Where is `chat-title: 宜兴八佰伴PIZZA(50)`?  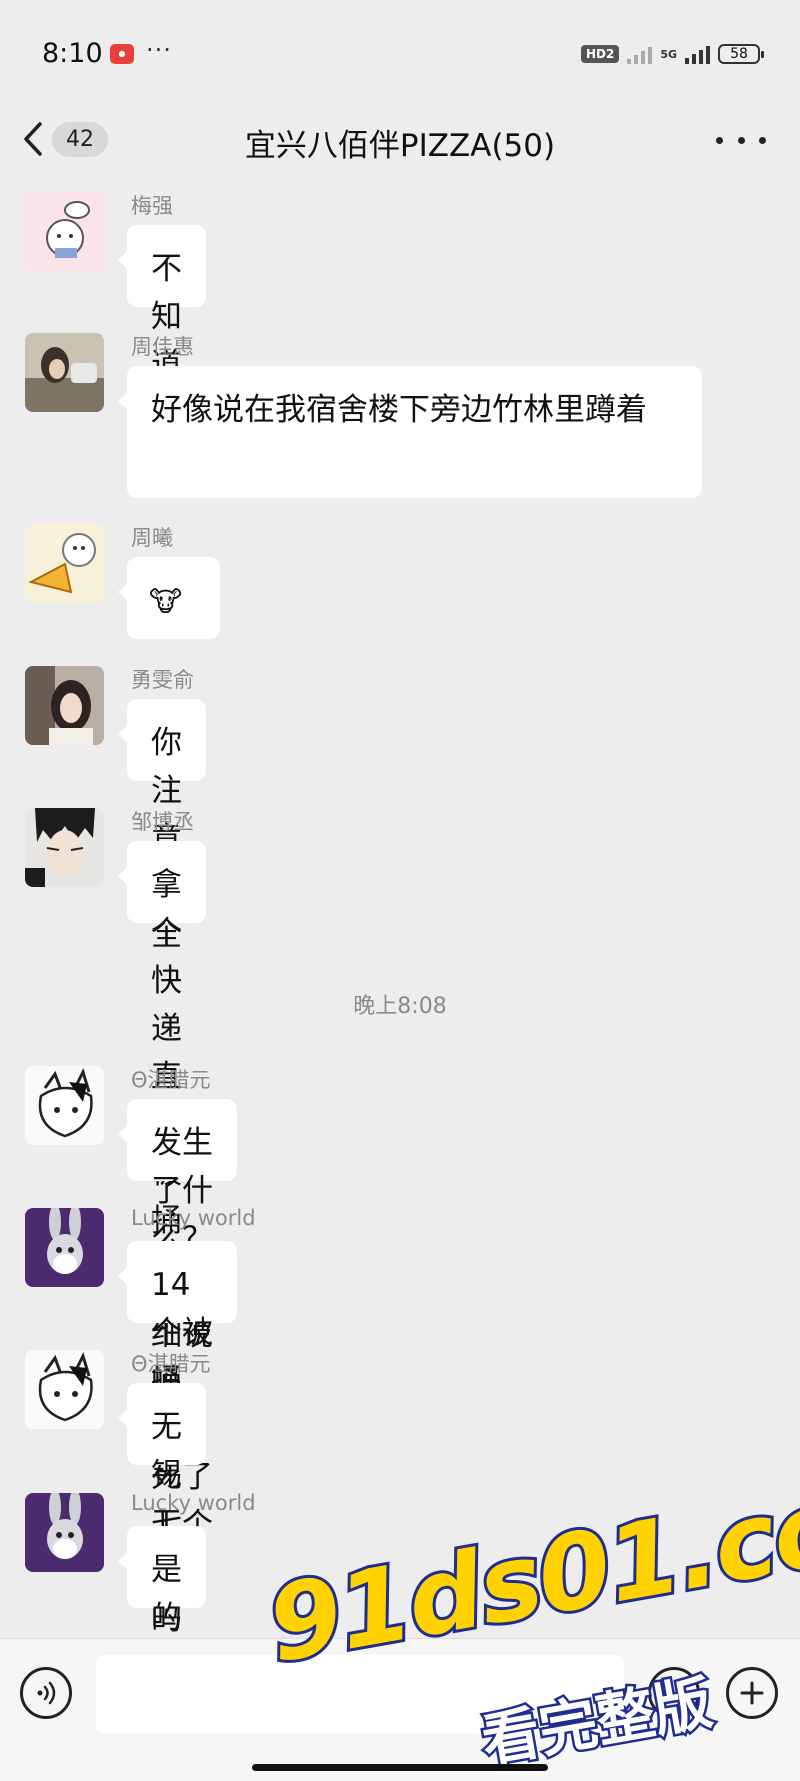 chat-title: 宜兴八佰伴PIZZA(50) is located at coordinates (400, 146).